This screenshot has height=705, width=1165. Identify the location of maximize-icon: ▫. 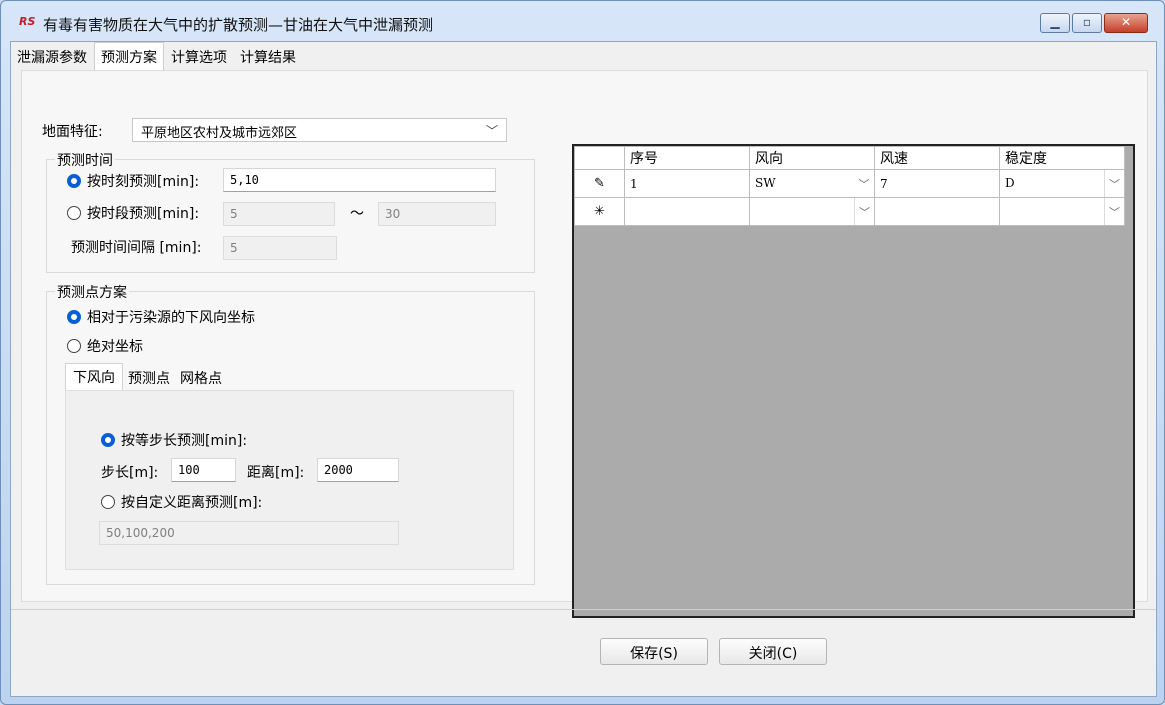
(1087, 22).